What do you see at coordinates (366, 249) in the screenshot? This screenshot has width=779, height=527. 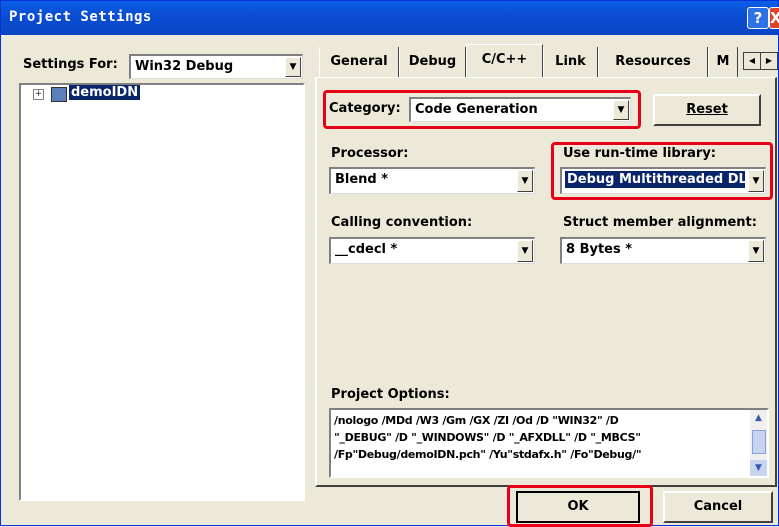 I see `calling-convention-value: __cdecl *` at bounding box center [366, 249].